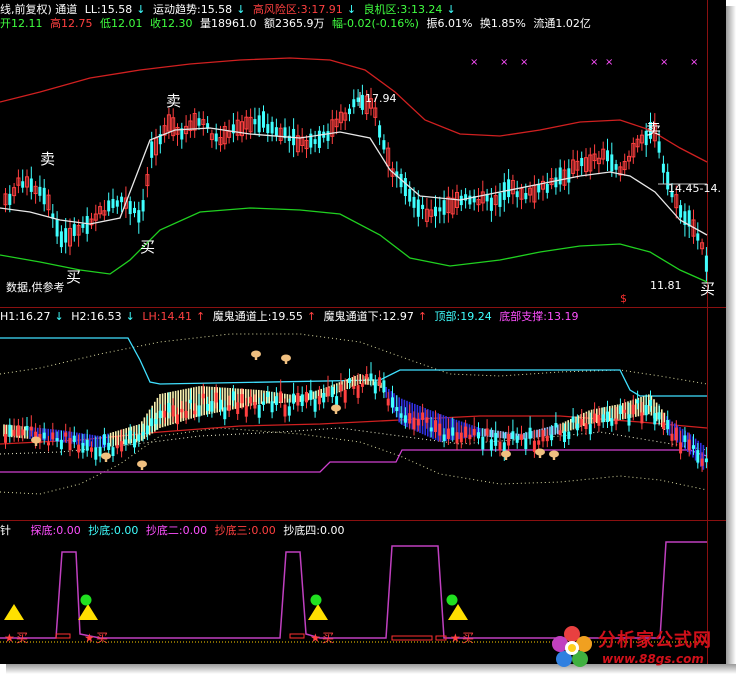 This screenshot has width=743, height=680. Describe the element at coordinates (25, 316) in the screenshot. I see `h1-value: H1:16.27` at that location.